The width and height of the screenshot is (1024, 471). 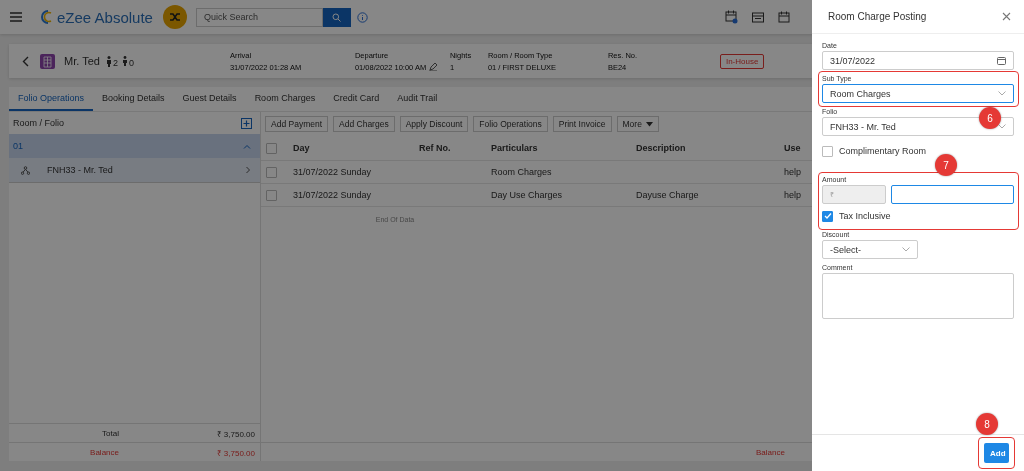 What do you see at coordinates (996, 453) in the screenshot?
I see `add-button: Add` at bounding box center [996, 453].